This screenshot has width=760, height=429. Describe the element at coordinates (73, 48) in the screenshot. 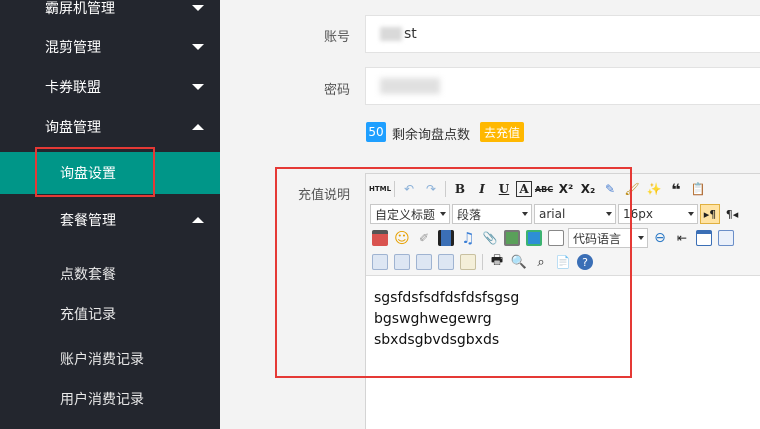

I see `nav-item-label: 混剪管理` at that location.